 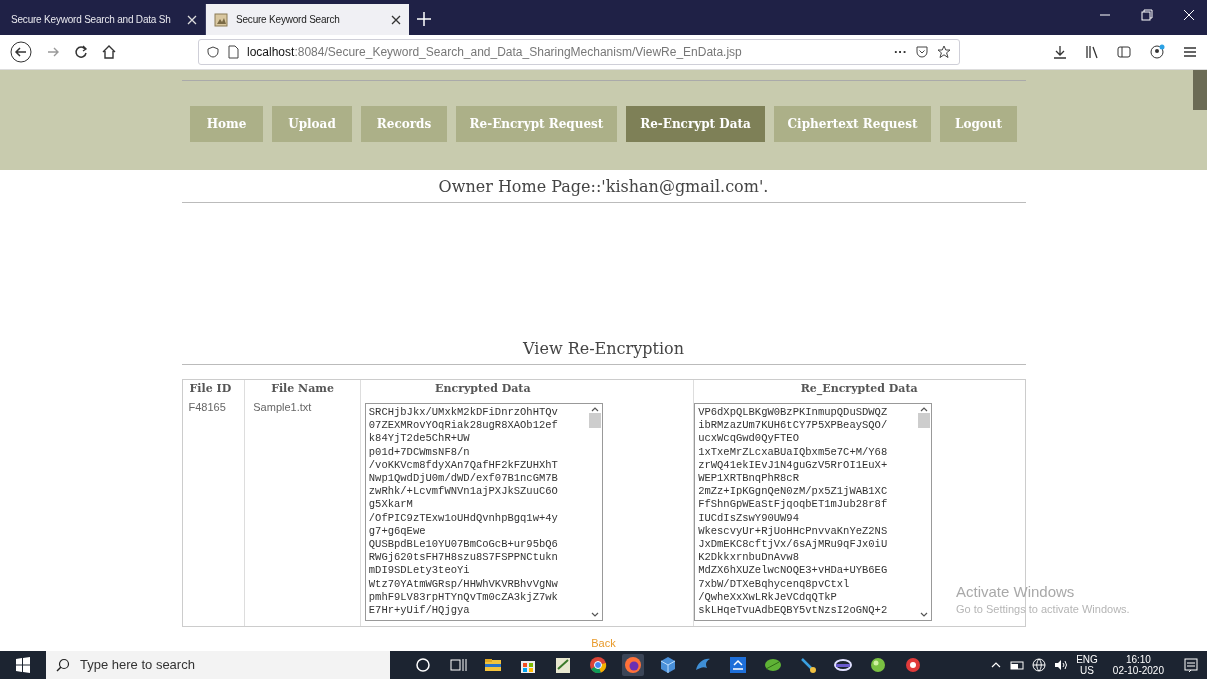 What do you see at coordinates (483, 389) in the screenshot?
I see `column-header: Encrypted Data` at bounding box center [483, 389].